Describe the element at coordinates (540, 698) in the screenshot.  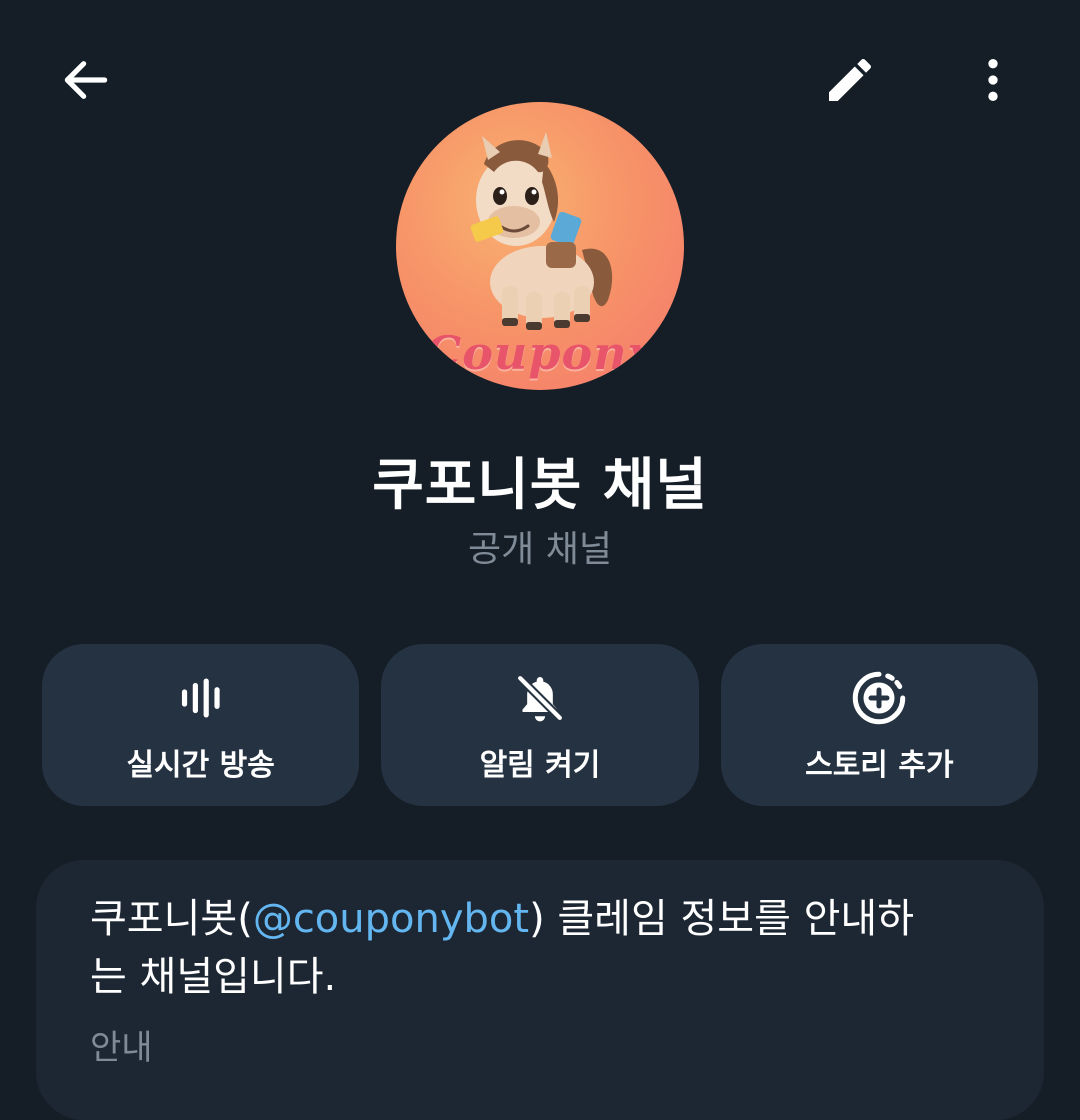
I see `bell-off-icon` at that location.